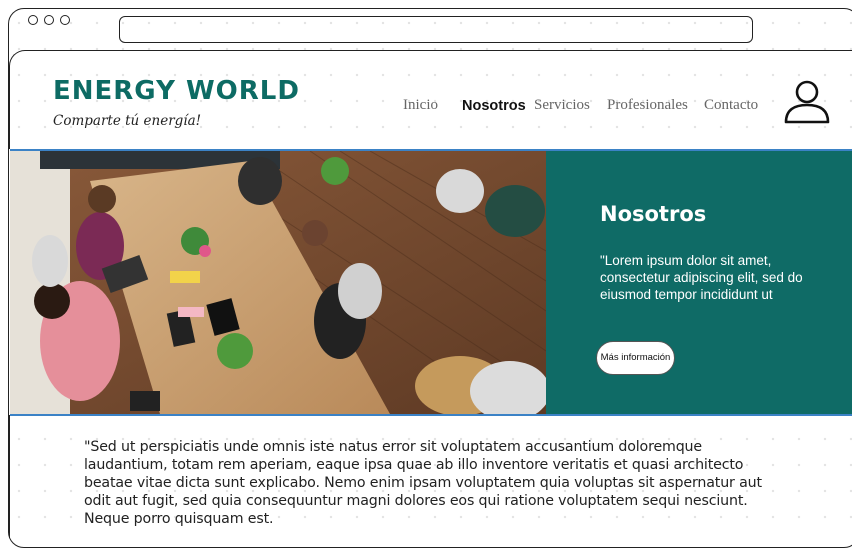  I want to click on brand-logo-text: ENERGY WORLD, so click(176, 91).